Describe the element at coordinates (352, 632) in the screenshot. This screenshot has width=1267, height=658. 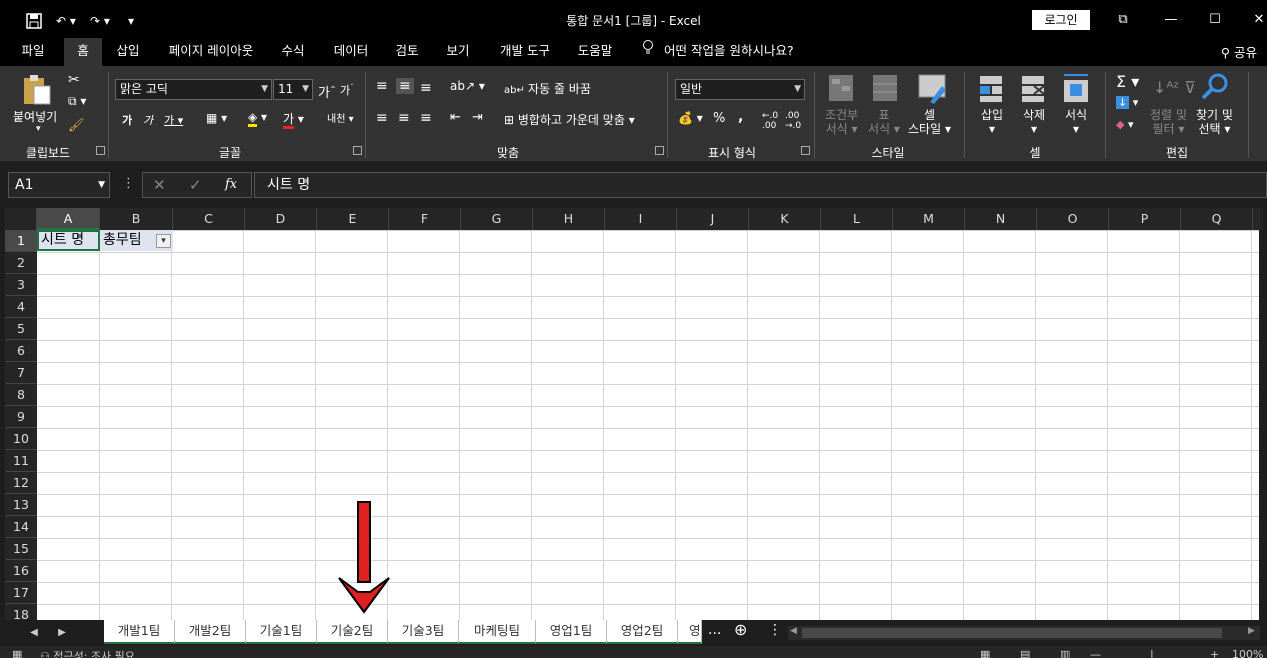
I see `sheet-tab-tech2: 기술2팀` at that location.